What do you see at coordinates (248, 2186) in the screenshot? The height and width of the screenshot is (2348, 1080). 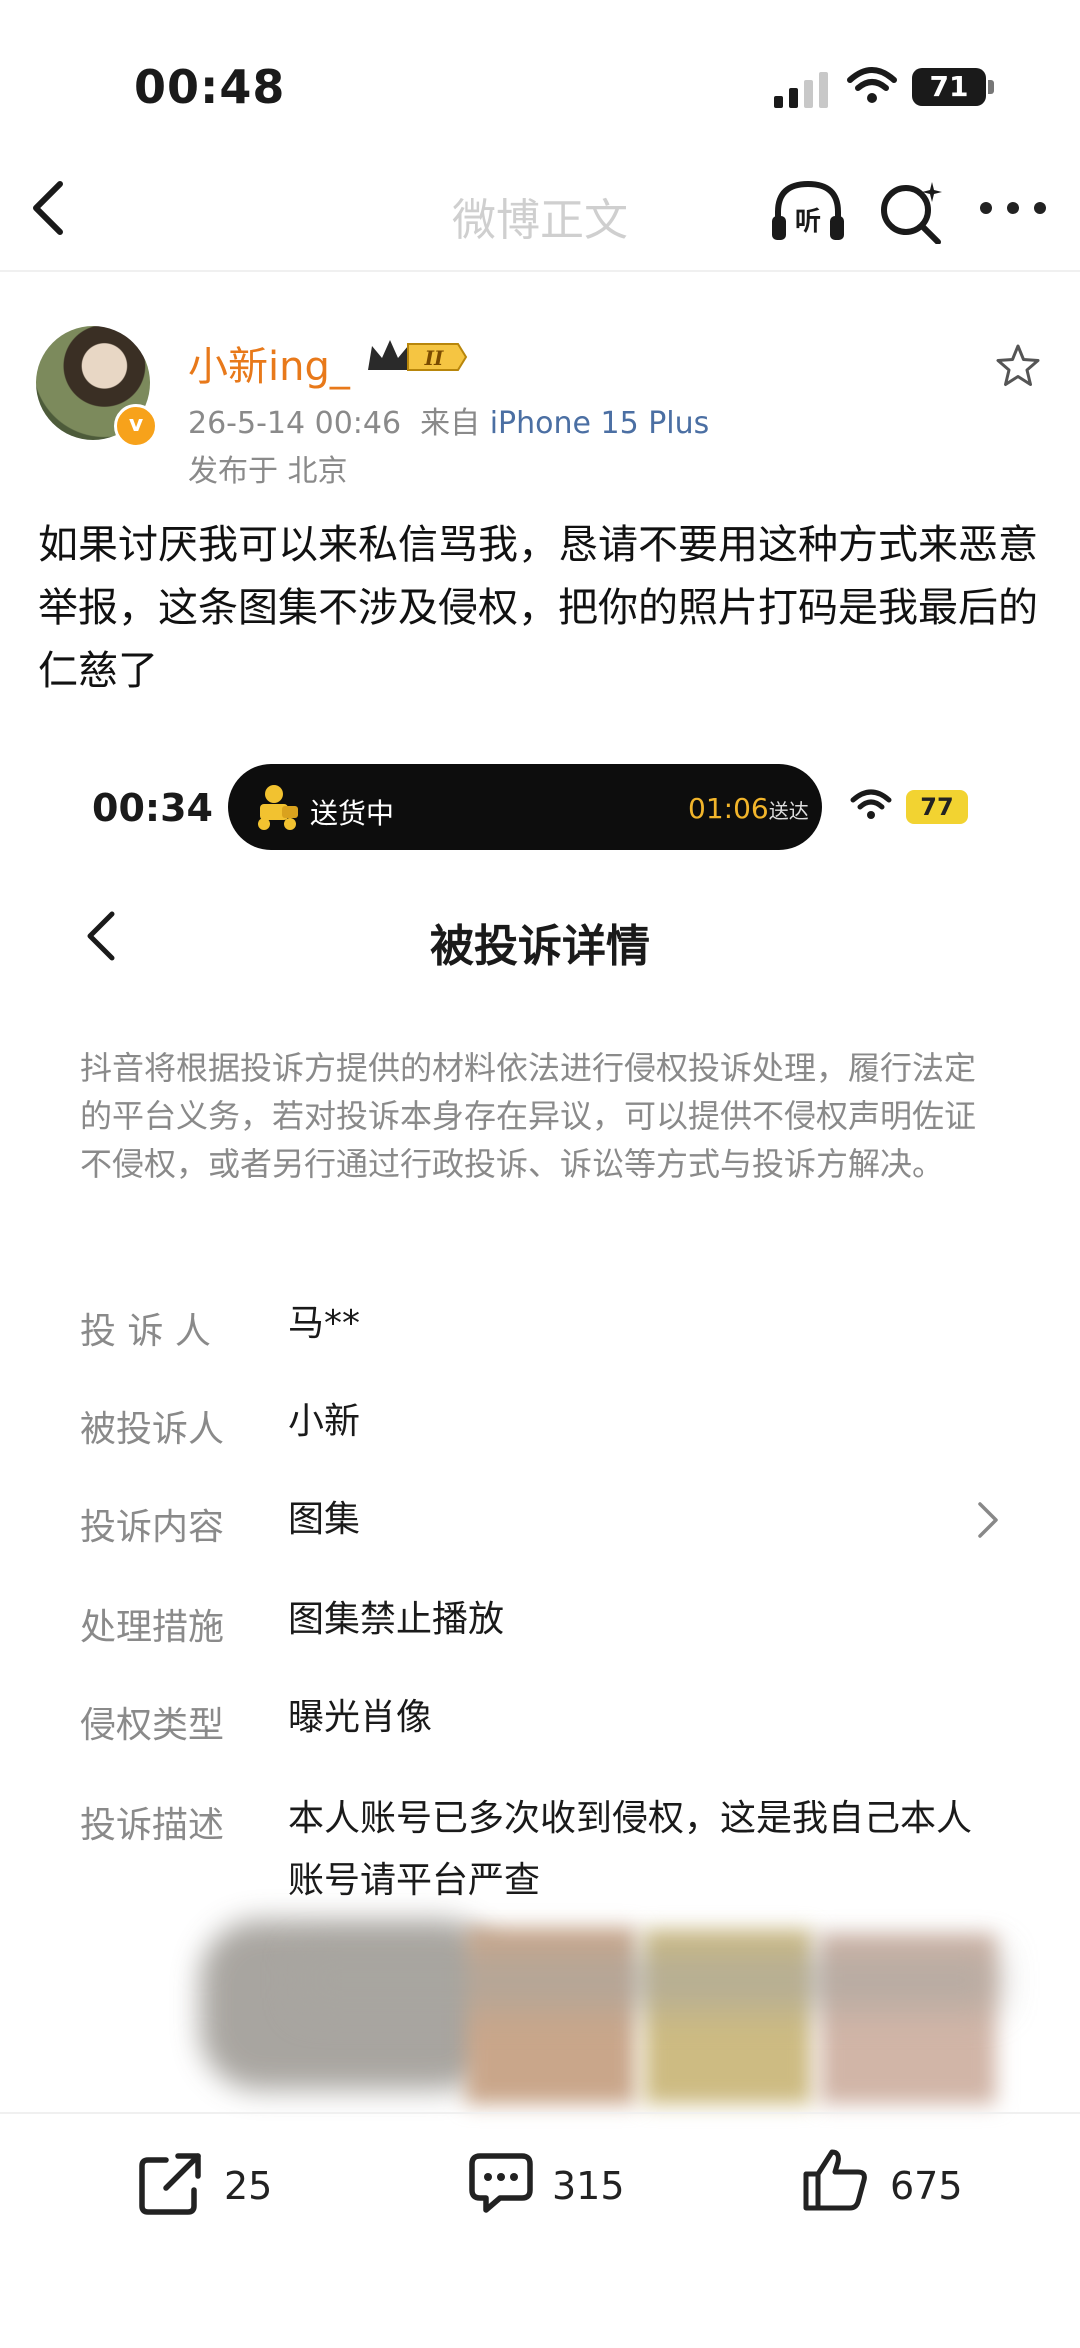 I see `repost-count: 25` at bounding box center [248, 2186].